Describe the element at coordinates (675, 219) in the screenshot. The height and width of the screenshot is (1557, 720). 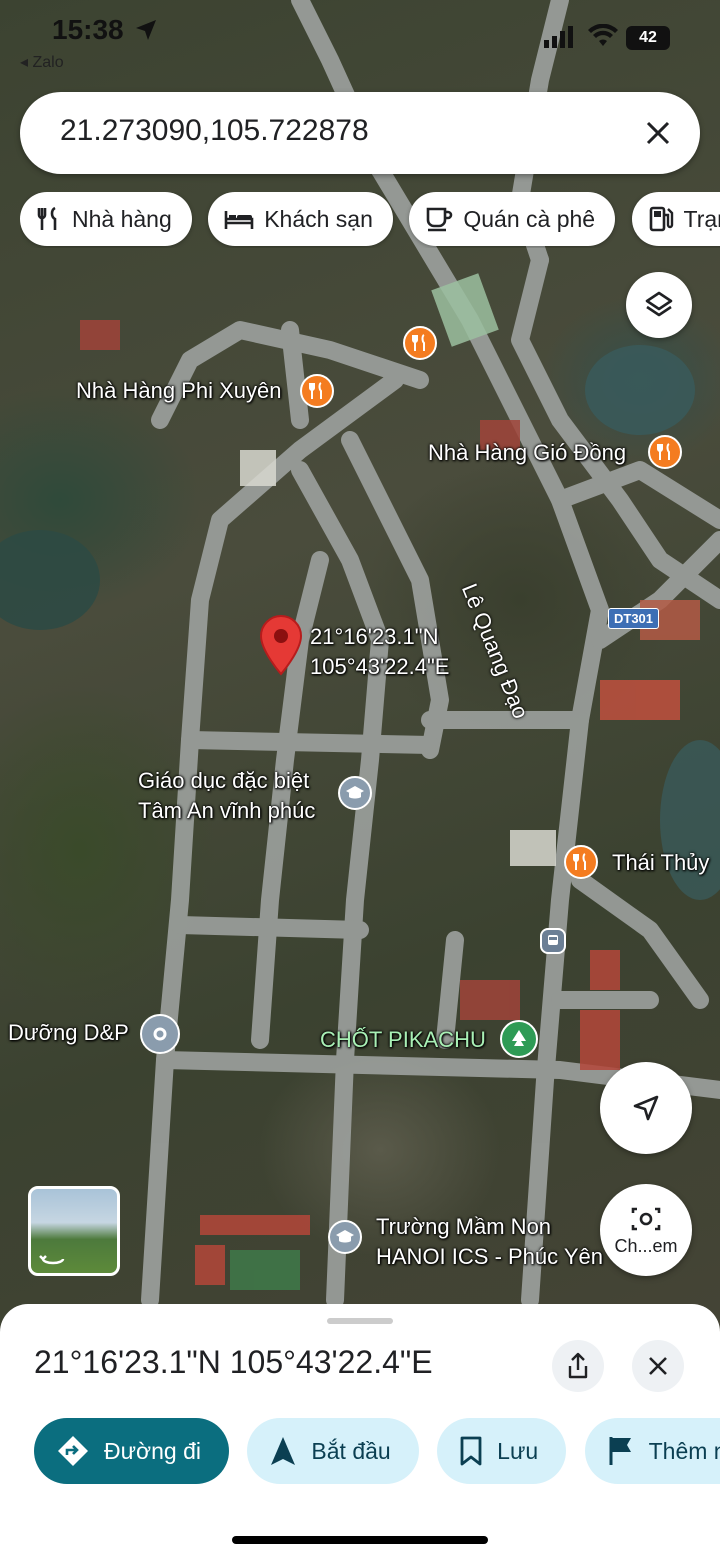
I see `chip-gas-stations: Trạm` at that location.